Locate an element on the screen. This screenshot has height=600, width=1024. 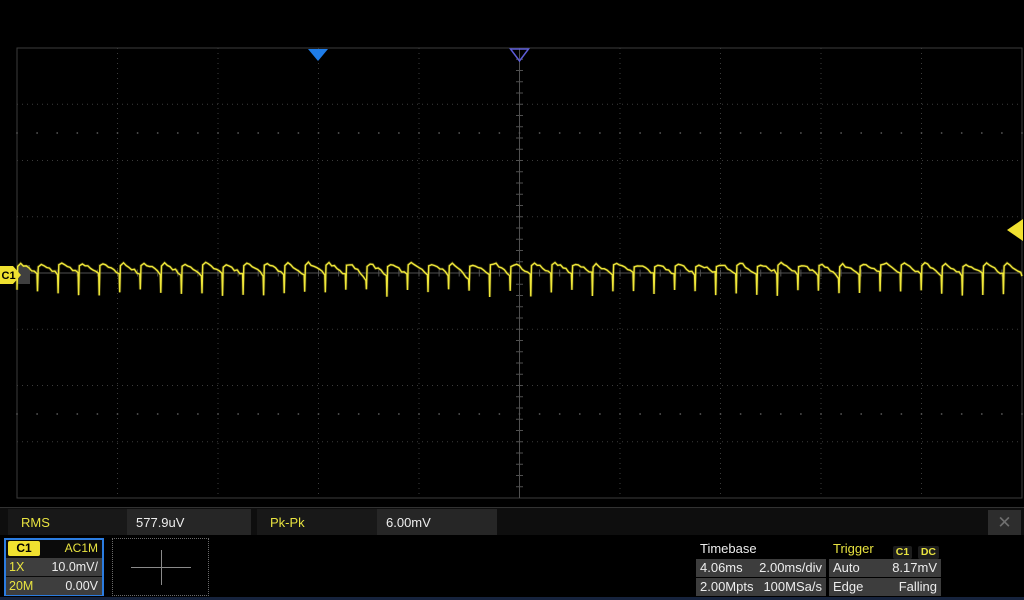
measurement-1-label: RMS is located at coordinates (67, 522).